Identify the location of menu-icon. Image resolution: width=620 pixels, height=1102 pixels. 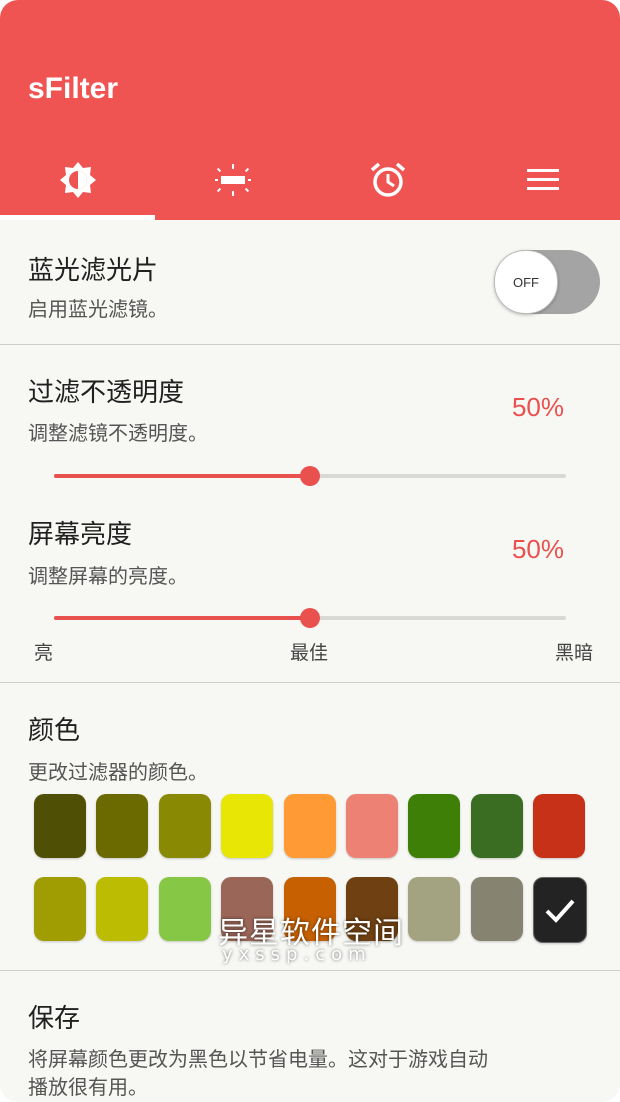
(543, 180).